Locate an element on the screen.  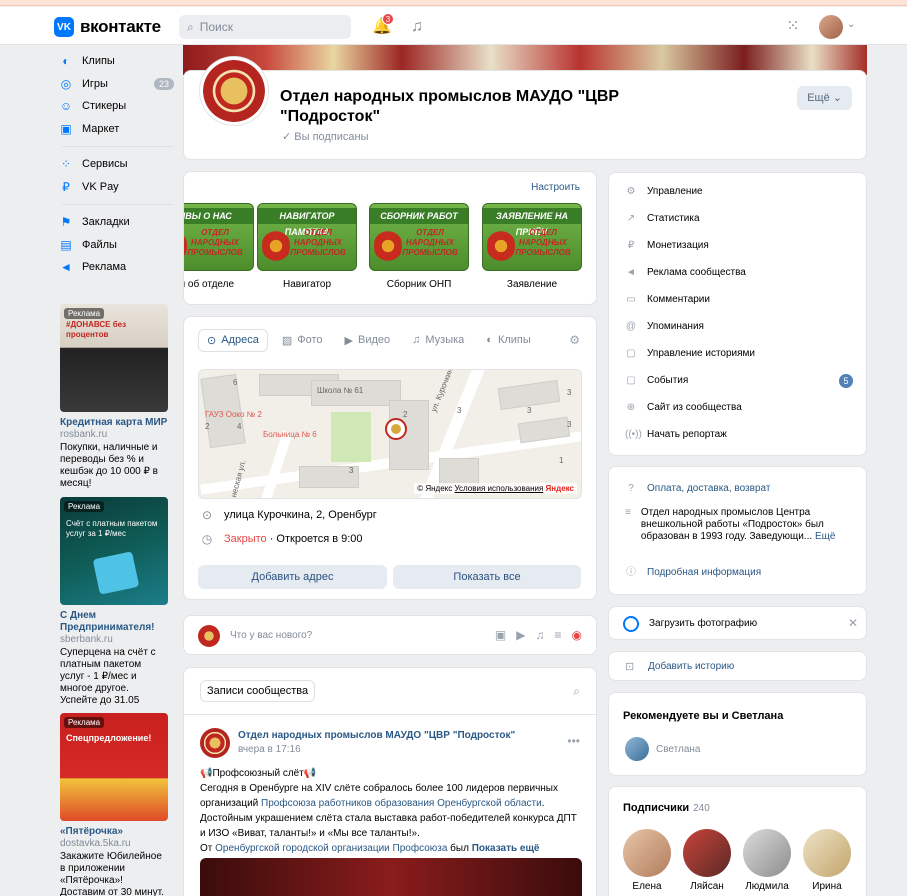
add-address-button: Добавить адрес is located at coordinates (292, 577).